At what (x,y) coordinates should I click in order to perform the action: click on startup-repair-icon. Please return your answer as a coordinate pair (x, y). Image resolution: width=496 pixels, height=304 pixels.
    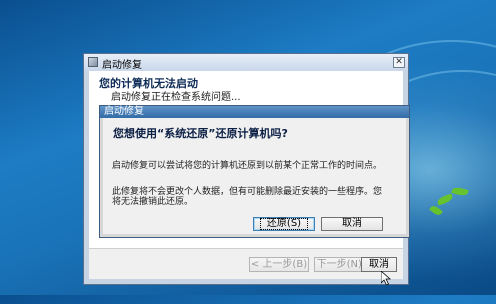
    Looking at the image, I should click on (93, 62).